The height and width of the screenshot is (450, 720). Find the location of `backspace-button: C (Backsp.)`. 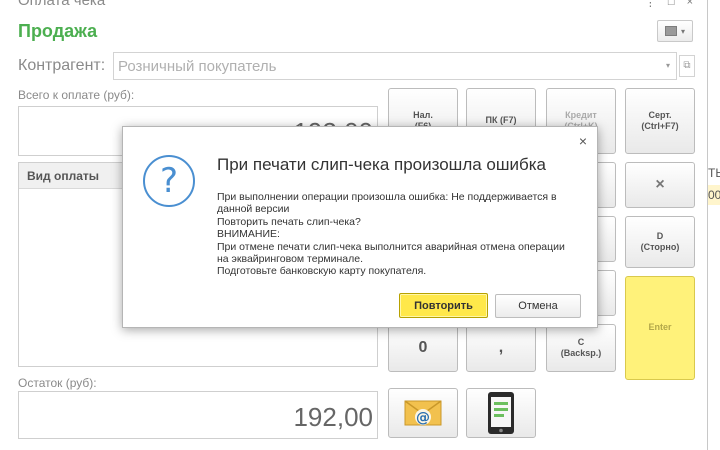

backspace-button: C (Backsp.) is located at coordinates (581, 348).